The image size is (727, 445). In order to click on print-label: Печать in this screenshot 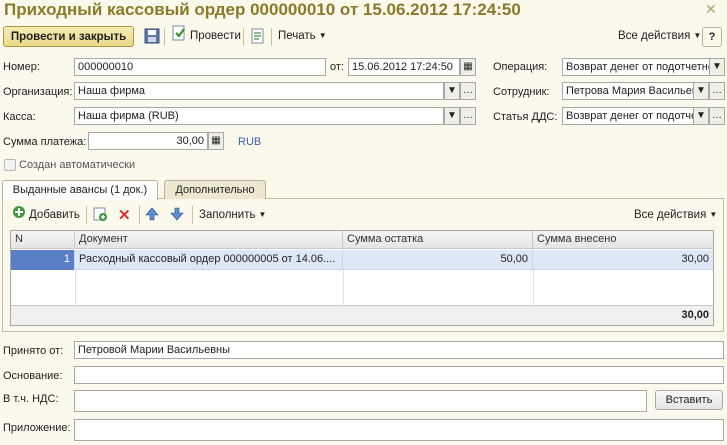, I will do `click(297, 36)`.